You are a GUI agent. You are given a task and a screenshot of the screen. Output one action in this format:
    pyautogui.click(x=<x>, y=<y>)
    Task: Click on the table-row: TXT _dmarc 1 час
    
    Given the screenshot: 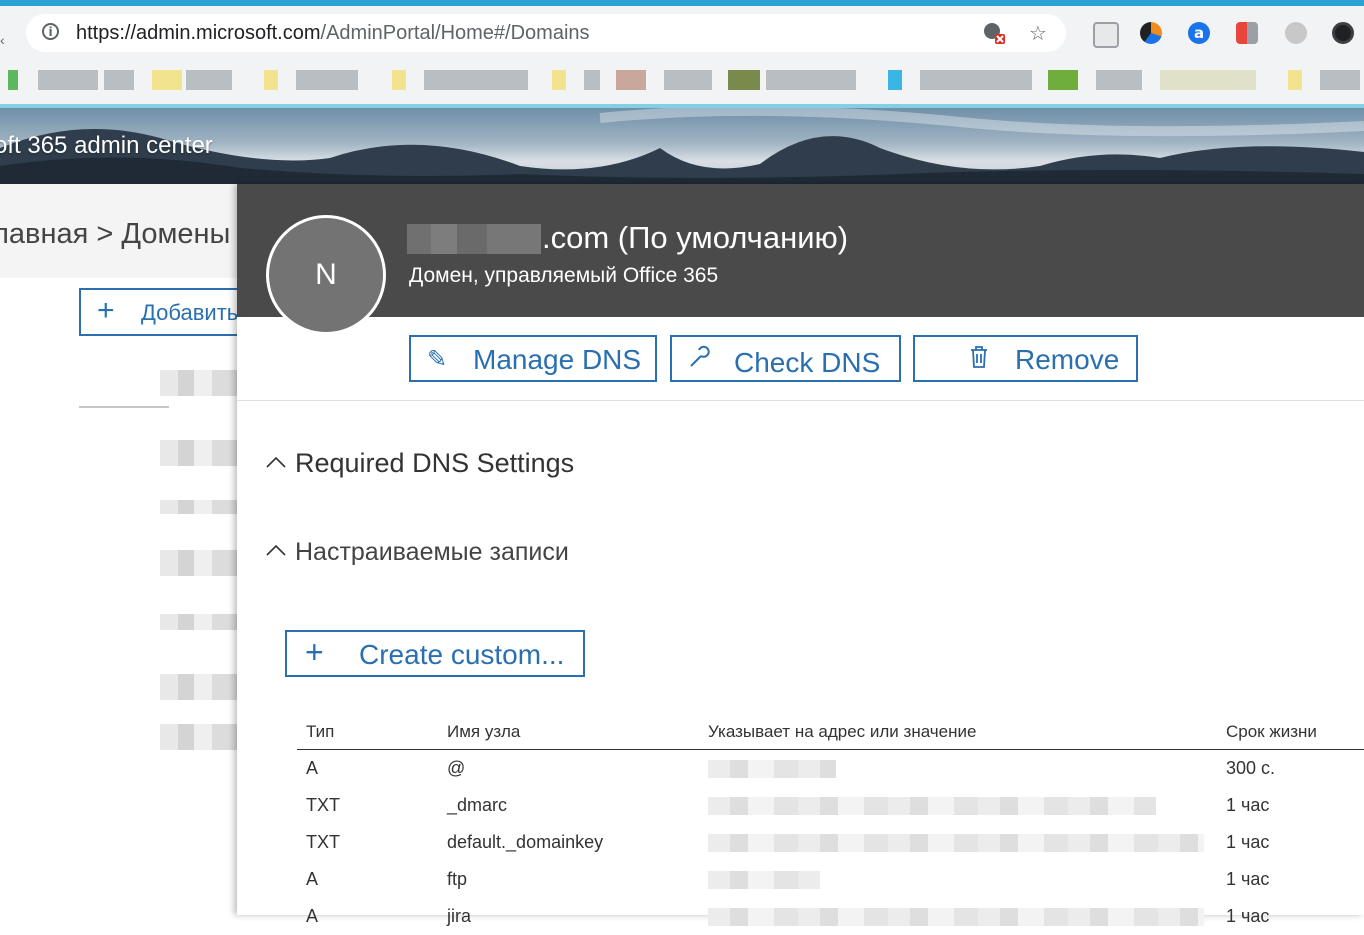 What is the action you would take?
    pyautogui.click(x=830, y=805)
    